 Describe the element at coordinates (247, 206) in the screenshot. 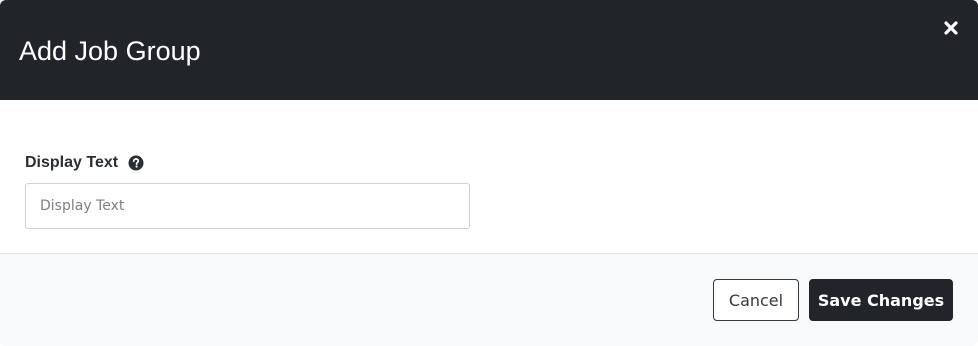

I see `display-text-input` at that location.